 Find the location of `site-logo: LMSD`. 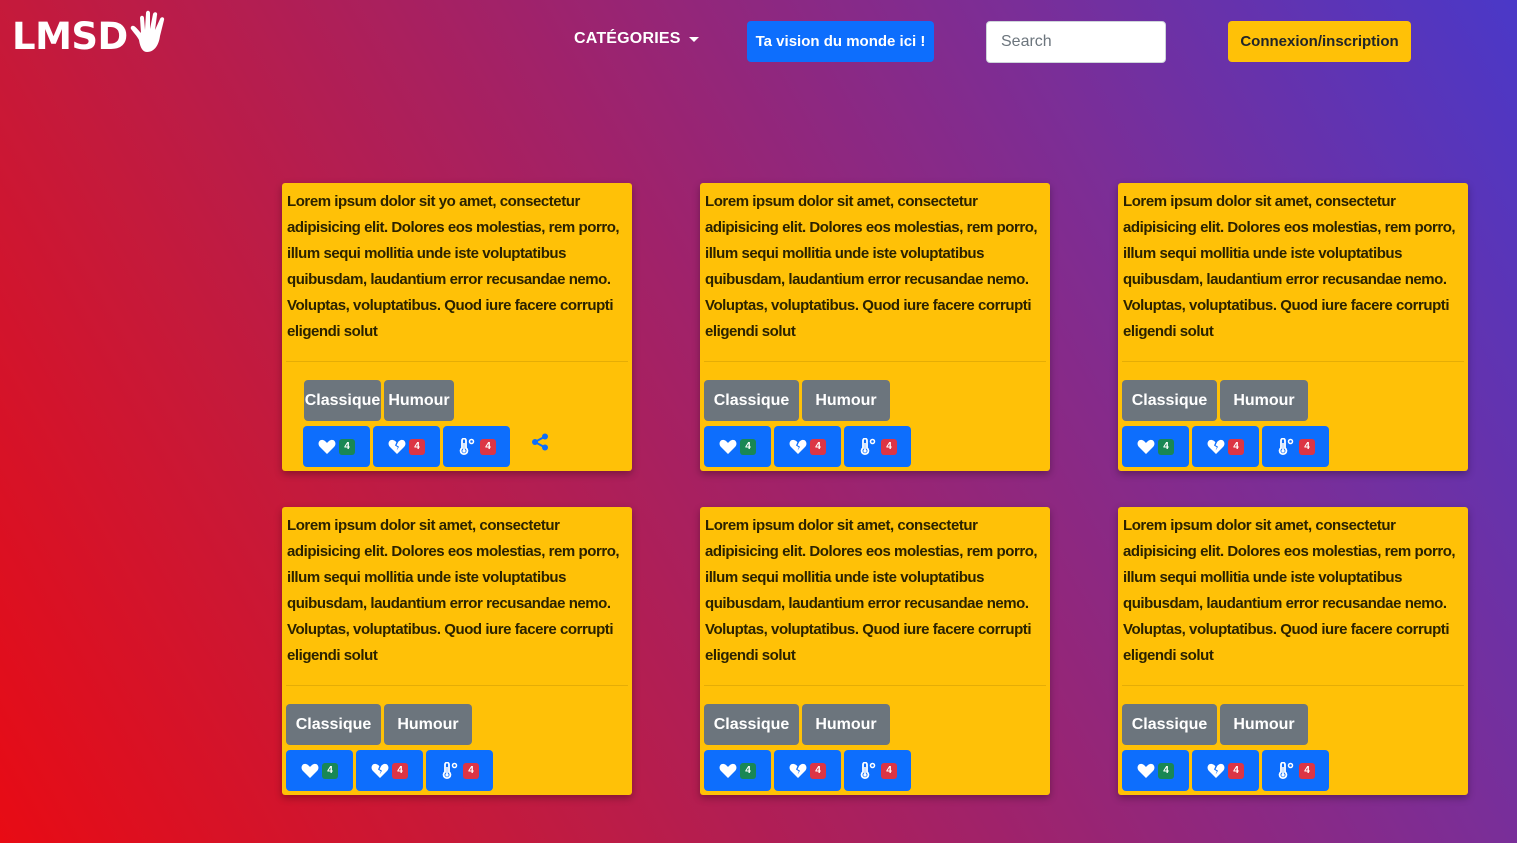

site-logo: LMSD is located at coordinates (93, 34).